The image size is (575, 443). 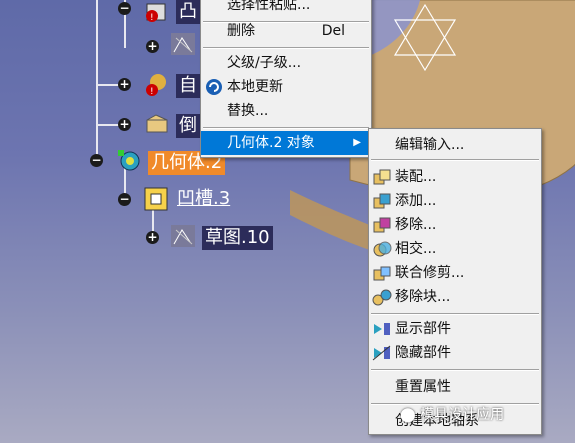 I want to click on local-update-icon, so click(x=214, y=87).